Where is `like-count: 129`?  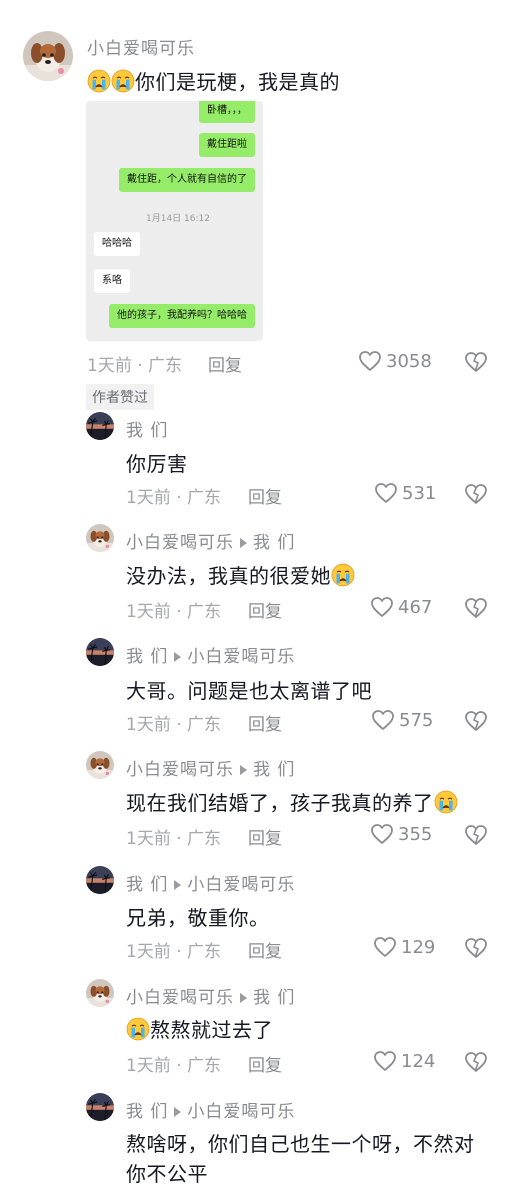 like-count: 129 is located at coordinates (418, 947).